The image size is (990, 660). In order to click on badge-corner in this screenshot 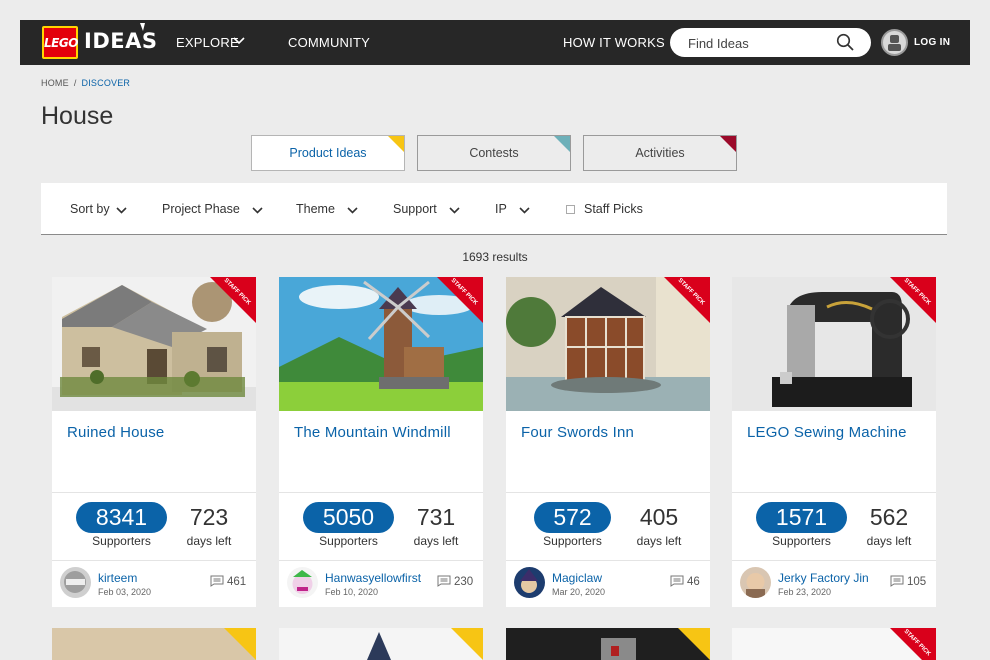, I will do `click(467, 644)`.